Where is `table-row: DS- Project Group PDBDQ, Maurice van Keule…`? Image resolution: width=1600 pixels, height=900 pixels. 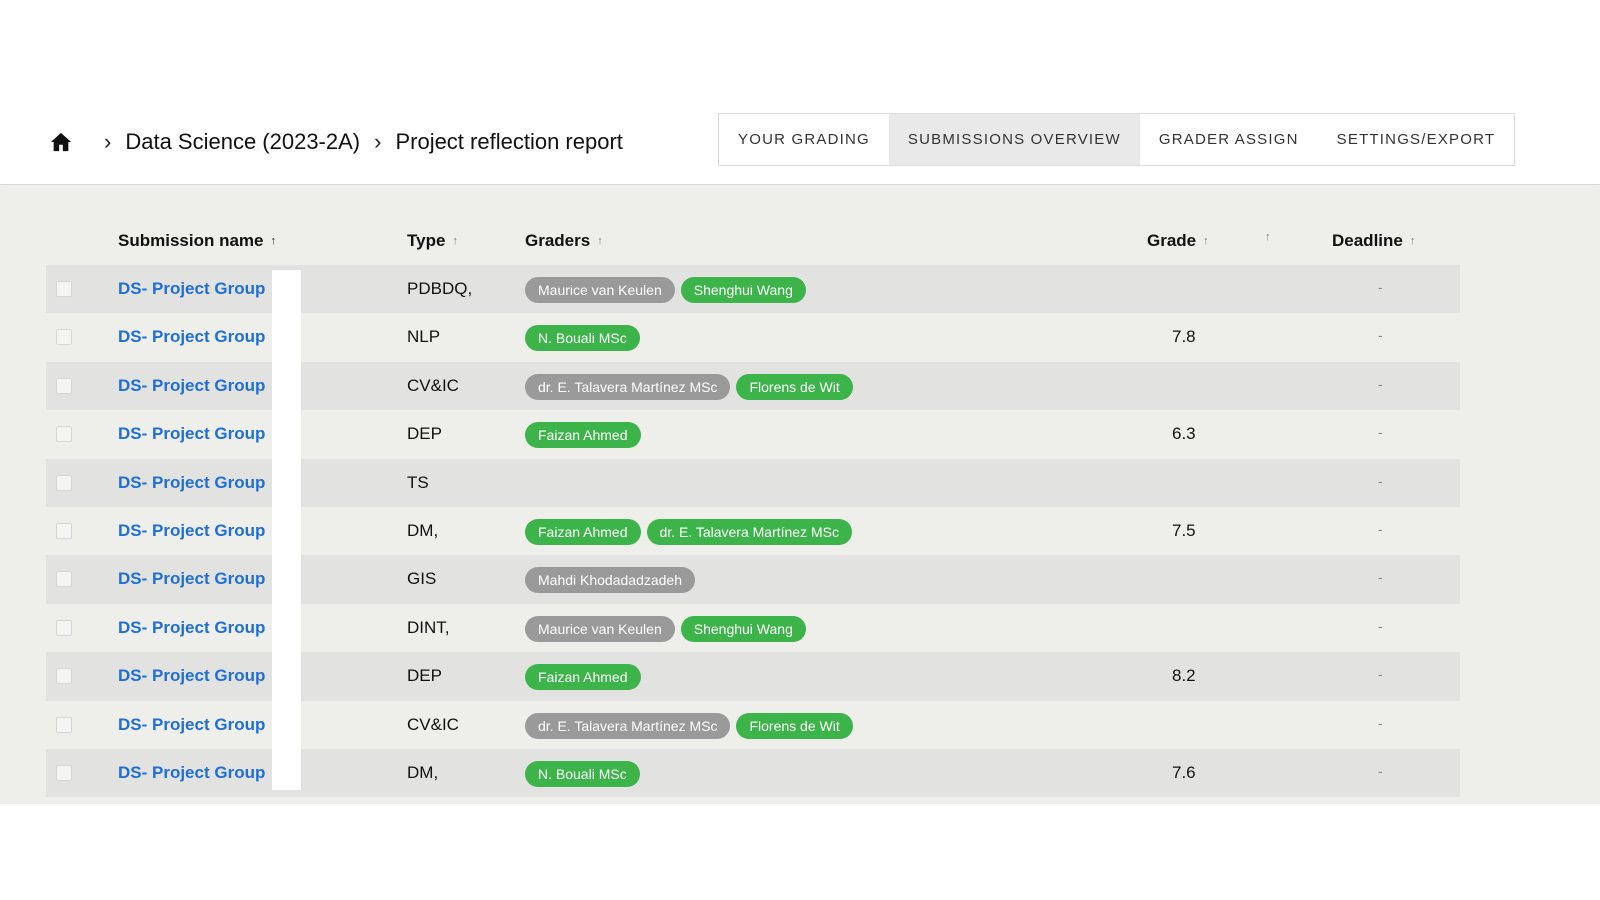 table-row: DS- Project Group PDBDQ, Maurice van Keule… is located at coordinates (753, 289).